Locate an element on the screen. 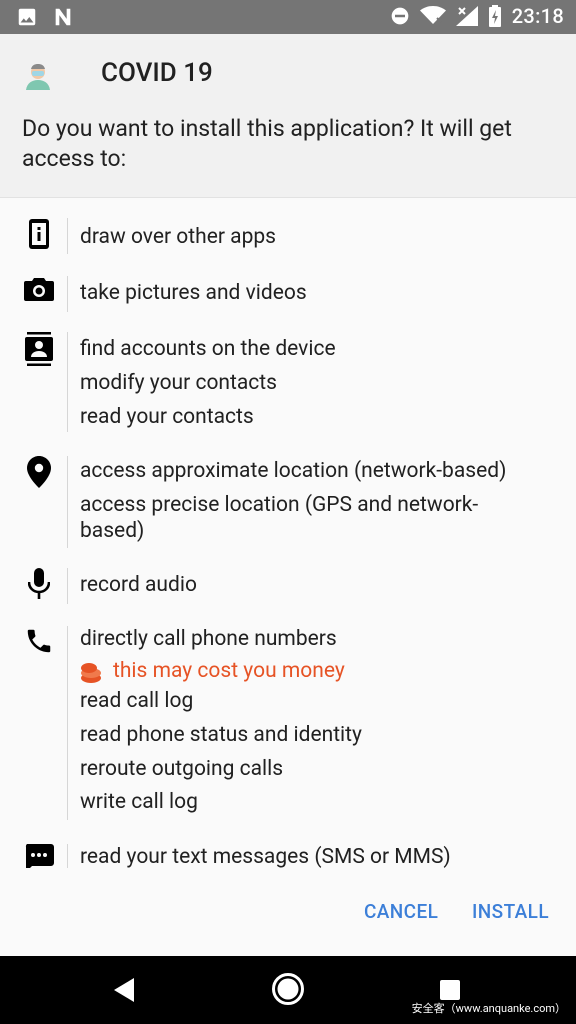  permission-item: read phone status and identity is located at coordinates (221, 735).